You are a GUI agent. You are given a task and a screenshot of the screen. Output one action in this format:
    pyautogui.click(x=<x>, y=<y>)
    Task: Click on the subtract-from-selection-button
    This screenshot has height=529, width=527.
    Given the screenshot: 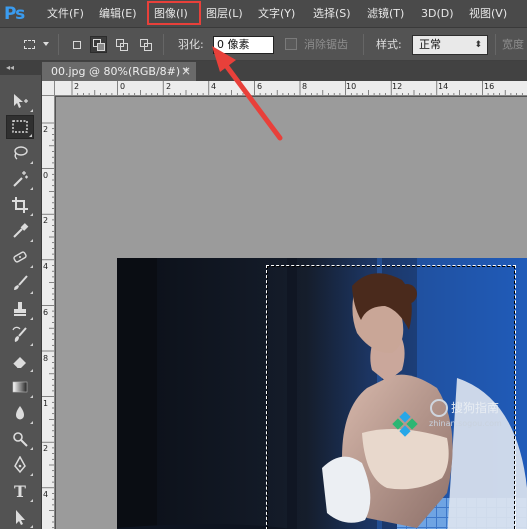 What is the action you would take?
    pyautogui.click(x=121, y=44)
    